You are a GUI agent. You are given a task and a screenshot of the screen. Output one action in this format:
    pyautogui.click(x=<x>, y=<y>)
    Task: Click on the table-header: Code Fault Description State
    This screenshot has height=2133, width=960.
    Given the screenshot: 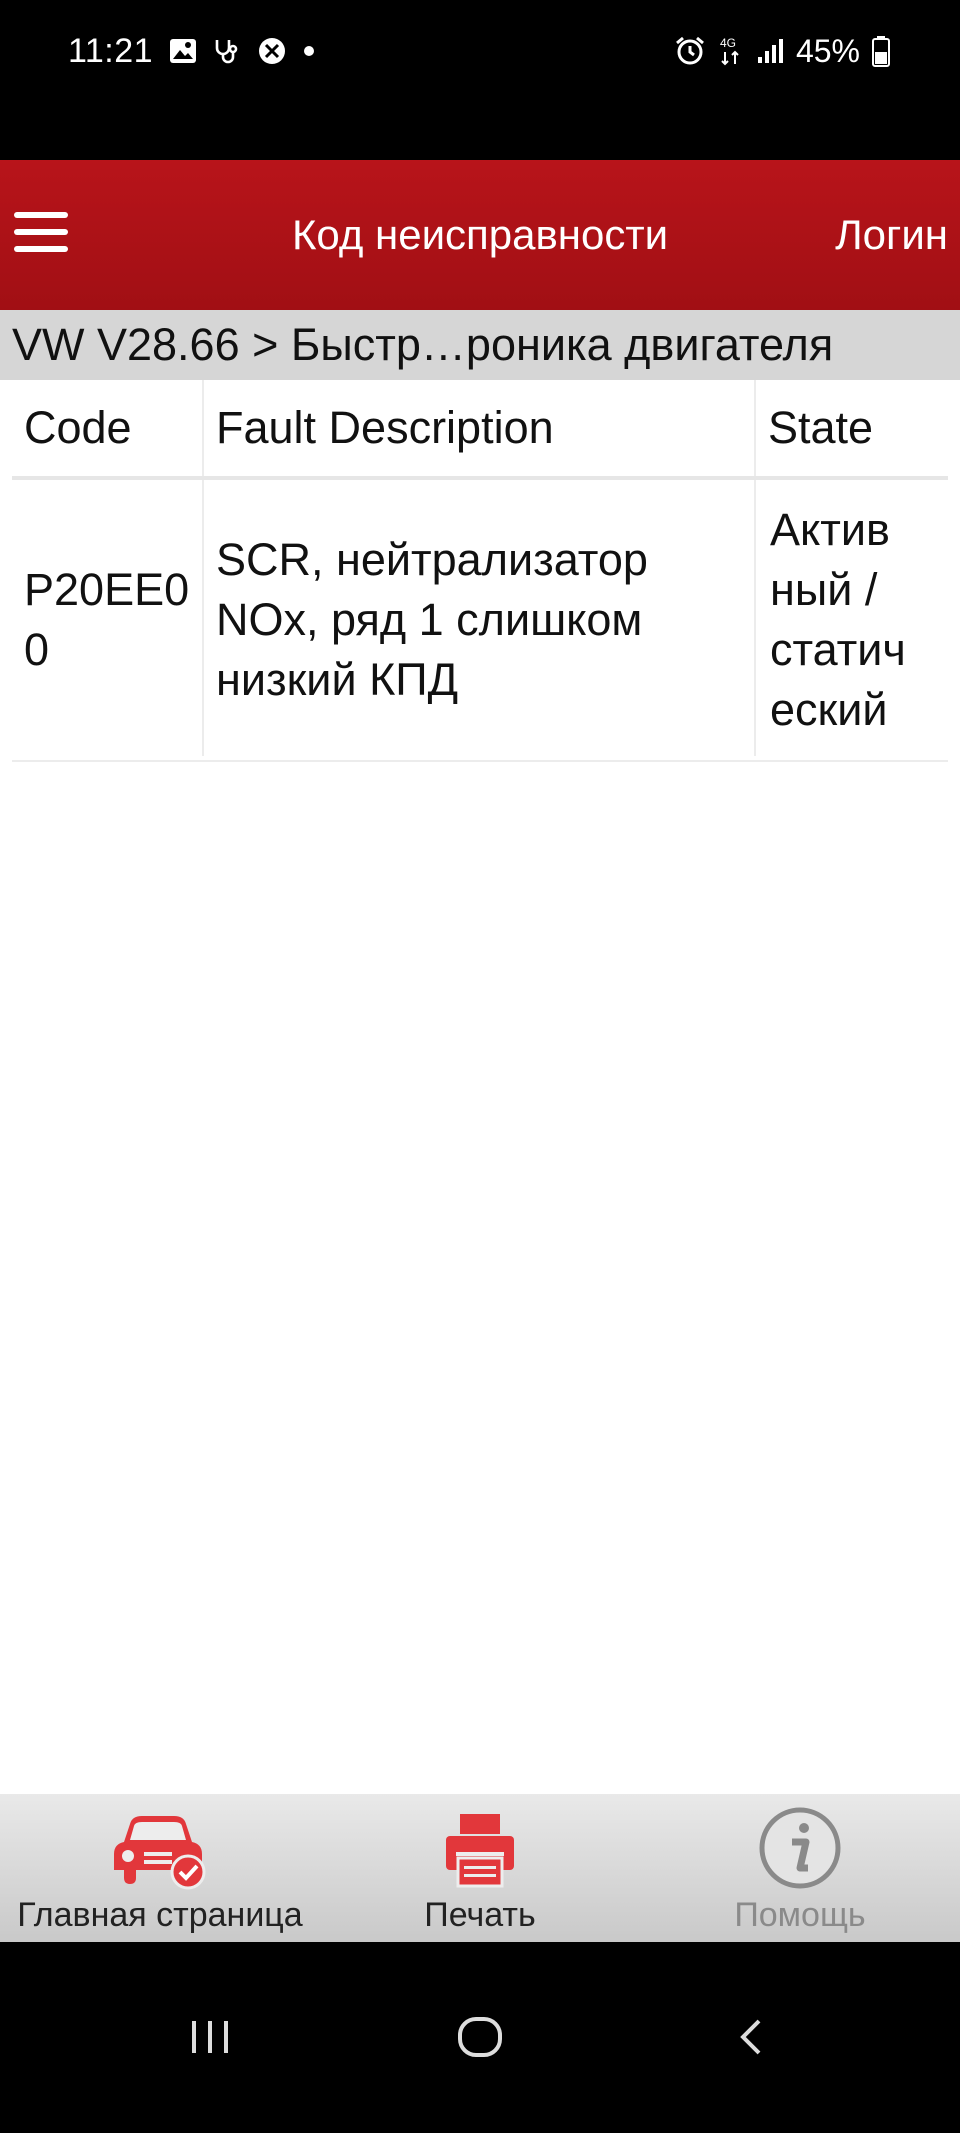 What is the action you would take?
    pyautogui.click(x=480, y=430)
    